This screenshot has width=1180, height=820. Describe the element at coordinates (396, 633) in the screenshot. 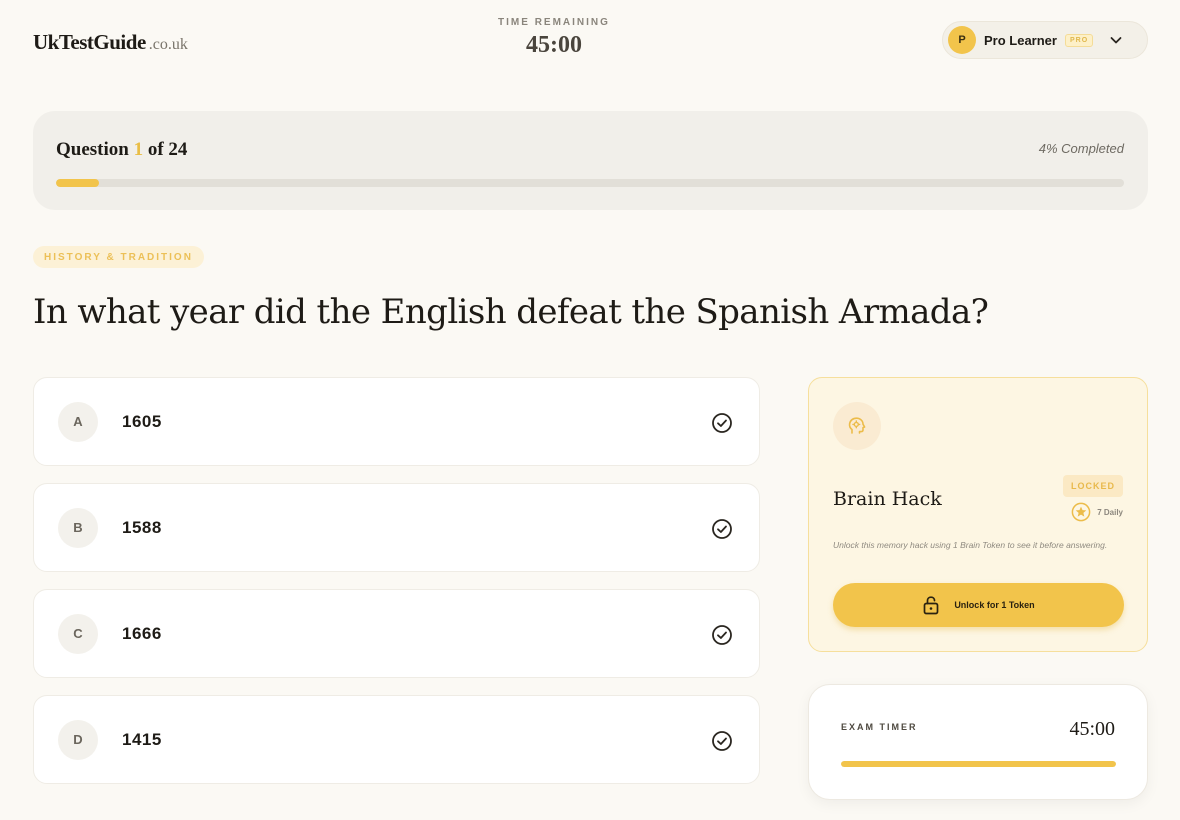

I see `answer-option-c: C 1666` at that location.